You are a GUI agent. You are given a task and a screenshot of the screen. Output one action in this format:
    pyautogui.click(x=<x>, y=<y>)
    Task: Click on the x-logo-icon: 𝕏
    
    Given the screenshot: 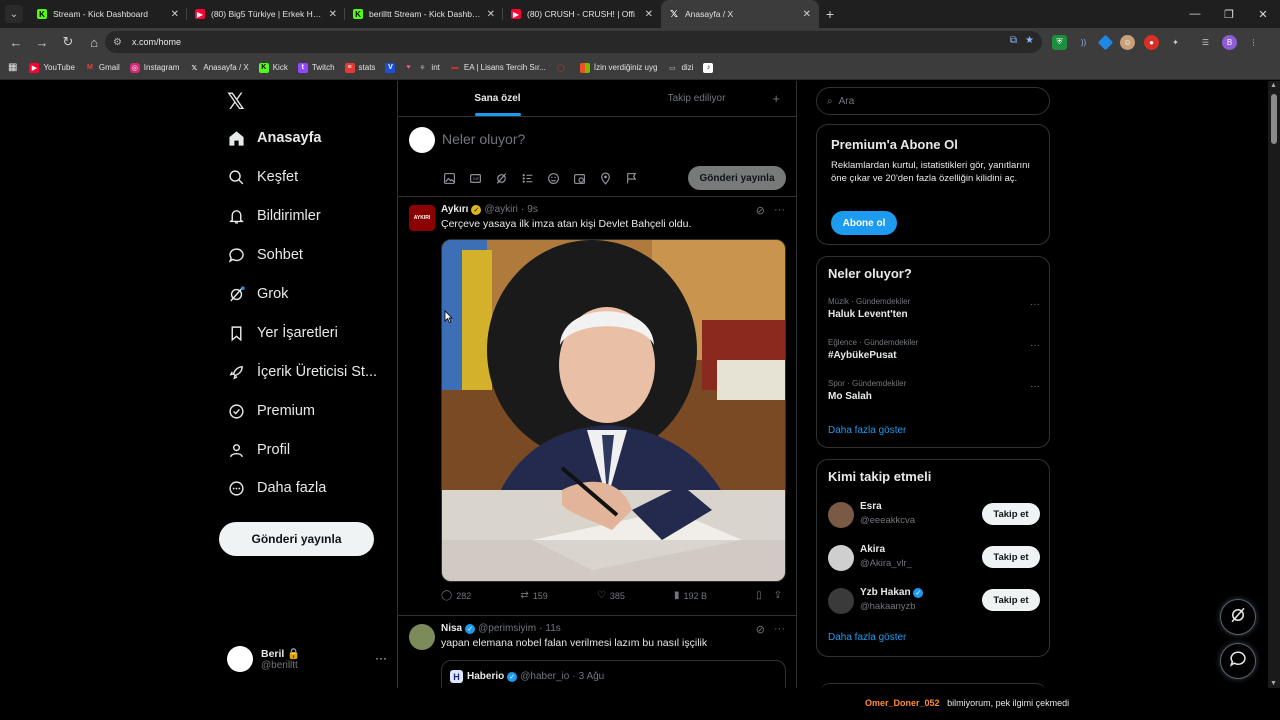 What is the action you would take?
    pyautogui.click(x=236, y=102)
    